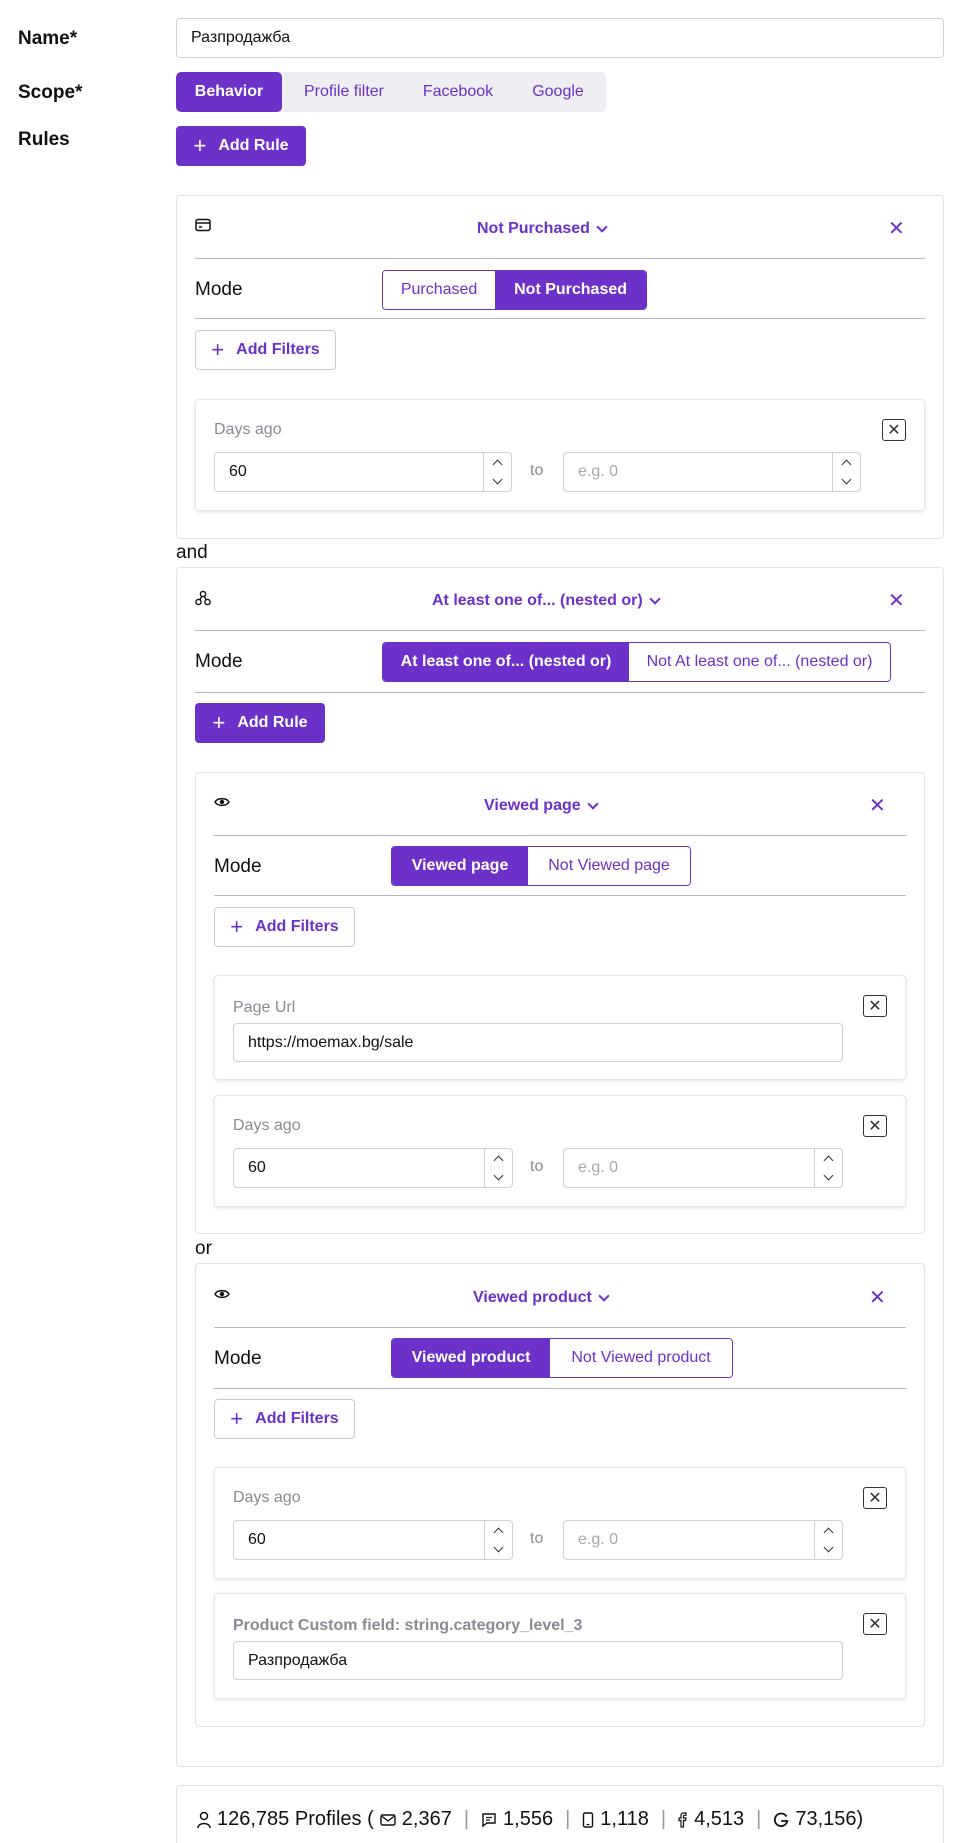  Describe the element at coordinates (344, 92) in the screenshot. I see `scope-tab-profile-filter: Profile filter` at that location.